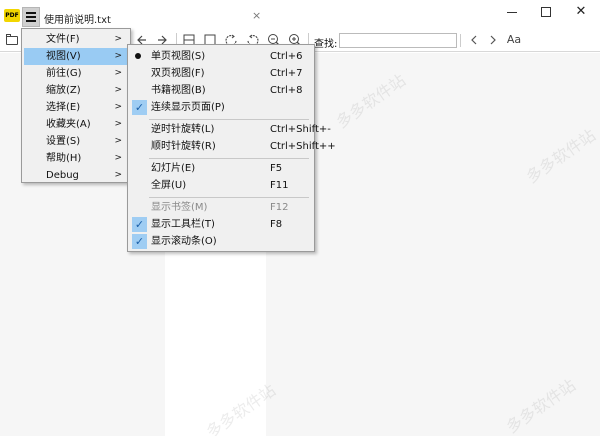 The image size is (600, 436). I want to click on search-prev-icon, so click(474, 40).